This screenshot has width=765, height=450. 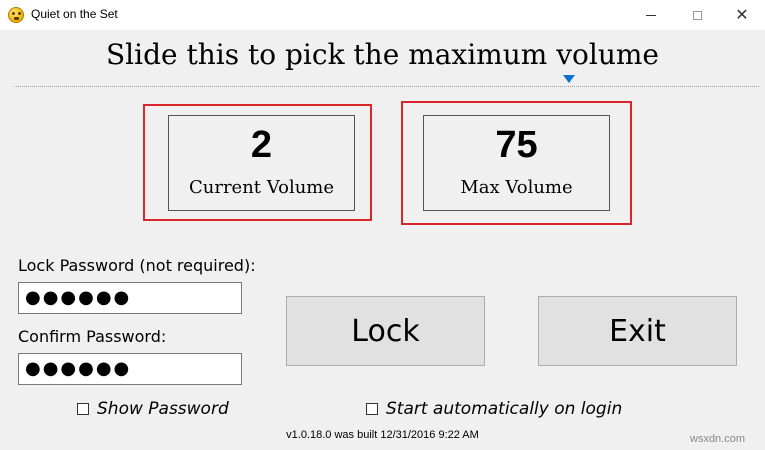 I want to click on start-automatically-label: Start automatically on login, so click(x=504, y=409).